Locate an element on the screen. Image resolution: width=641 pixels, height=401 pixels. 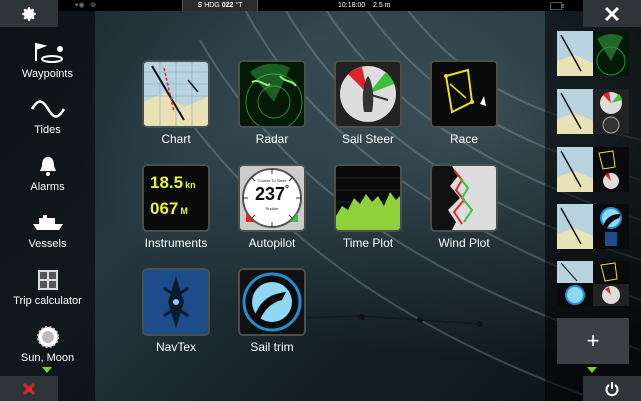
instrument-speed-unit: kn is located at coordinates (190, 185).